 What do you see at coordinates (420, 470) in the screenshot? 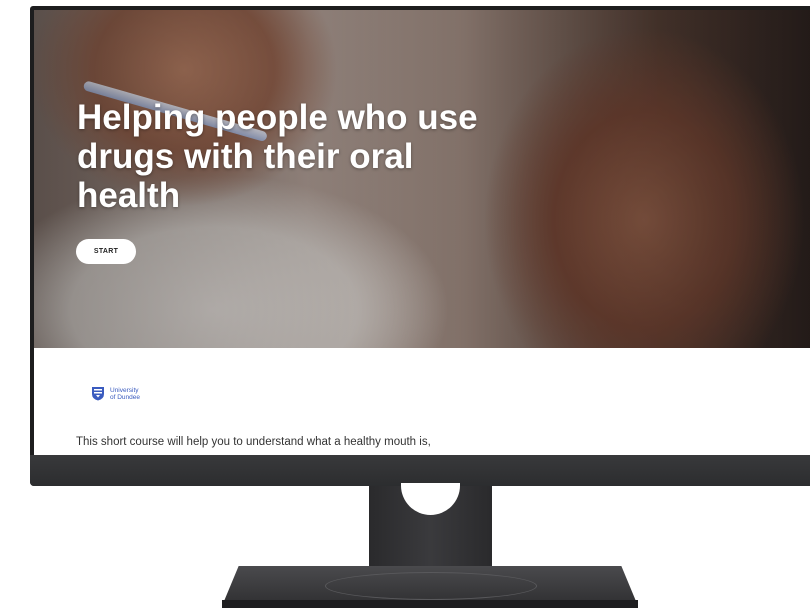
I see `monitor-chin` at bounding box center [420, 470].